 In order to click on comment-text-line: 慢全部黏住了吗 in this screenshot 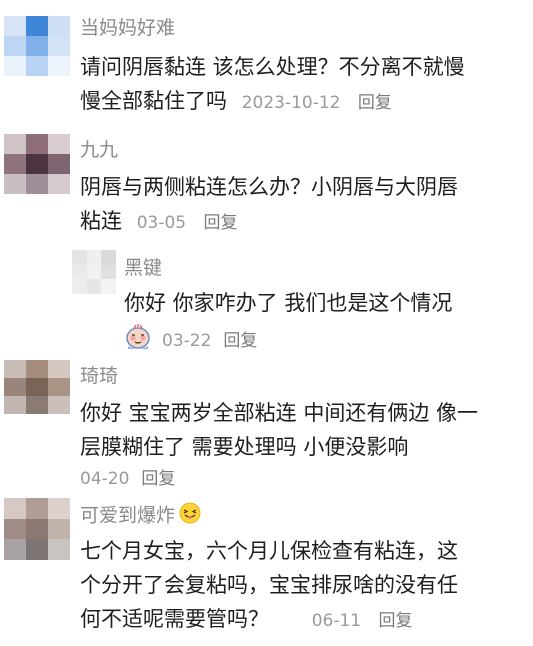, I will do `click(153, 101)`.